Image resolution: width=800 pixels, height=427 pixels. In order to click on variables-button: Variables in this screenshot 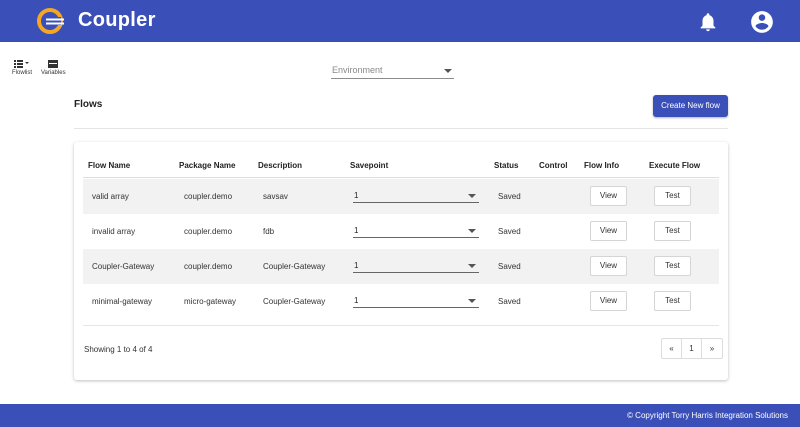, I will do `click(53, 68)`.